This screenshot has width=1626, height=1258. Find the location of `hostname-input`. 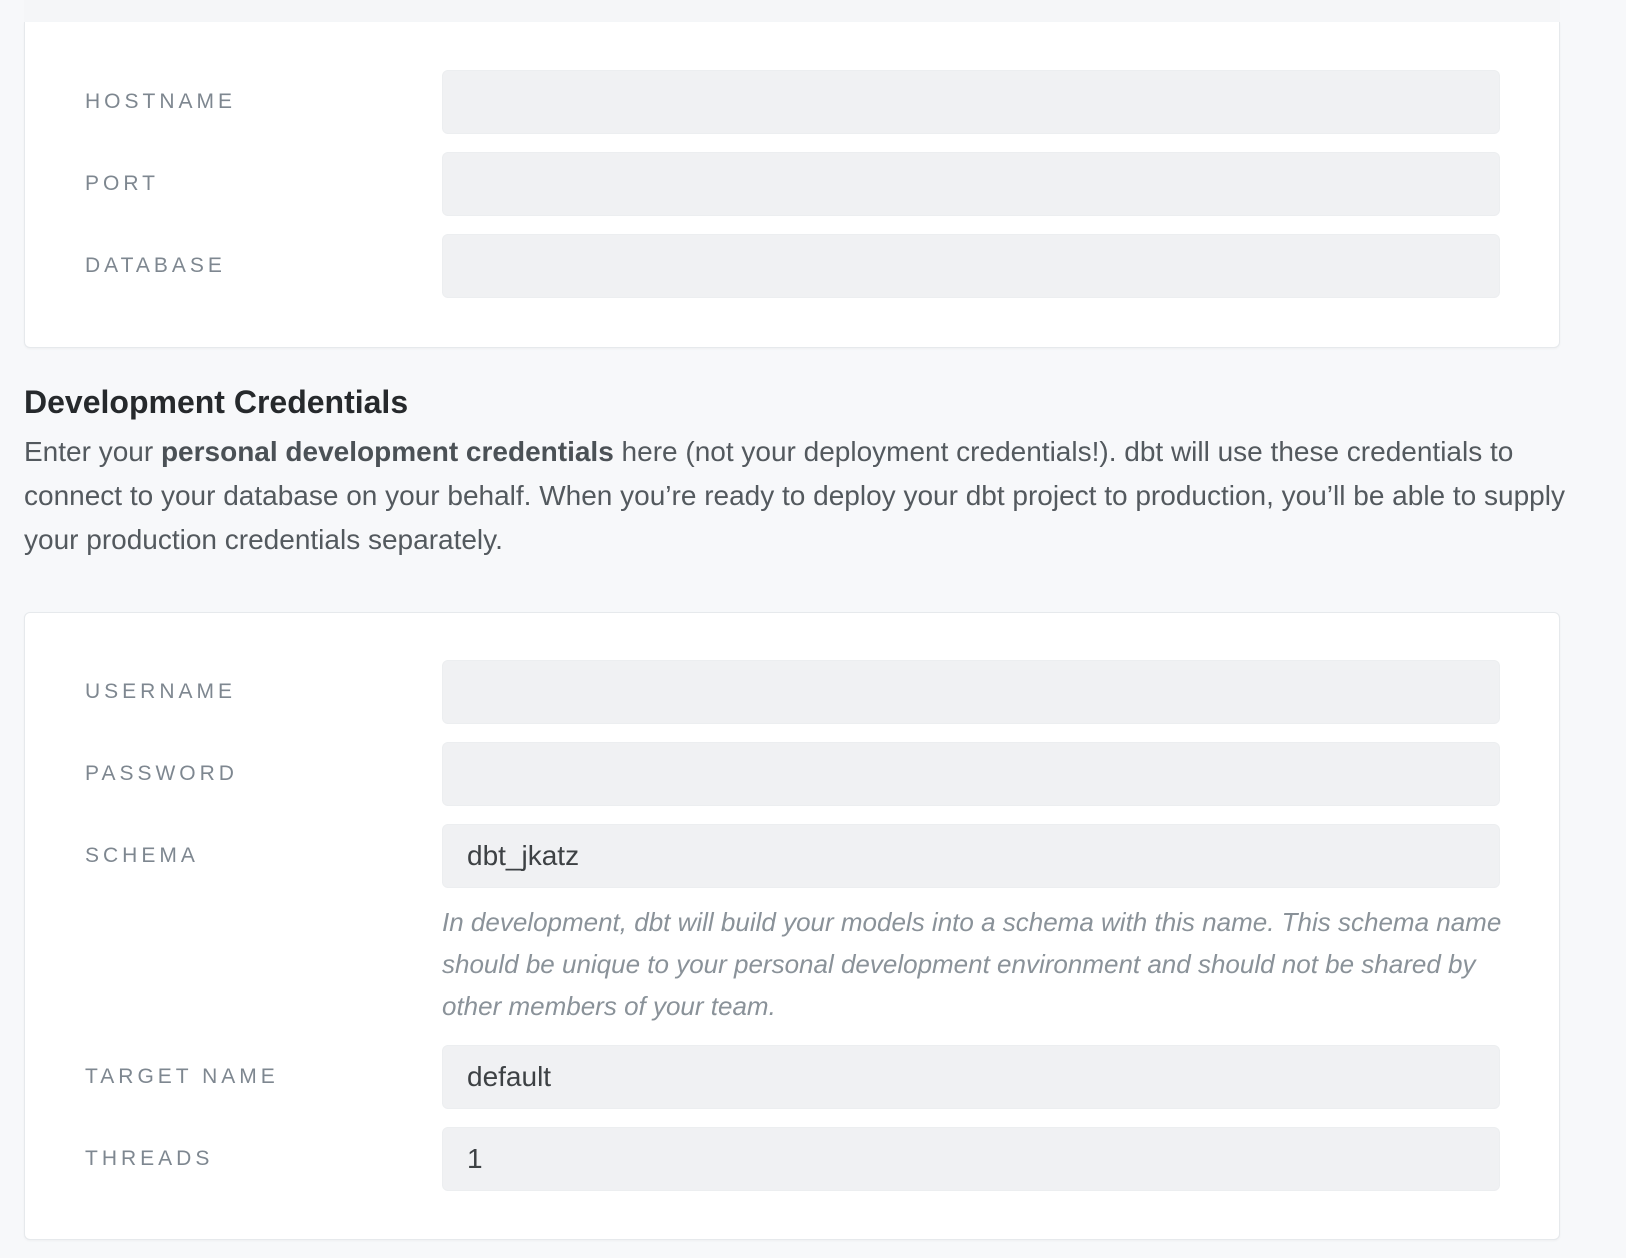

hostname-input is located at coordinates (971, 102).